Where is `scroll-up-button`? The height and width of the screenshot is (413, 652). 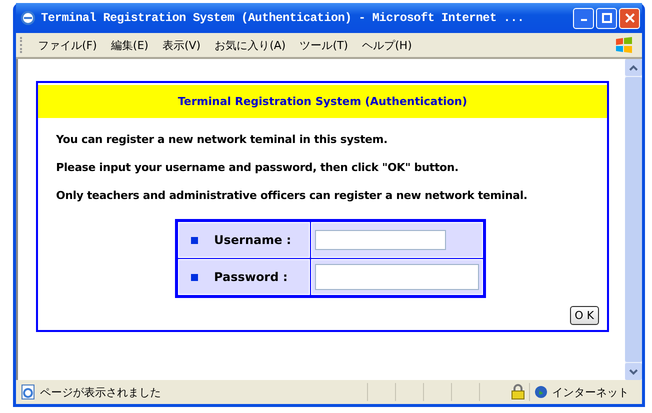
scroll-up-button is located at coordinates (633, 67).